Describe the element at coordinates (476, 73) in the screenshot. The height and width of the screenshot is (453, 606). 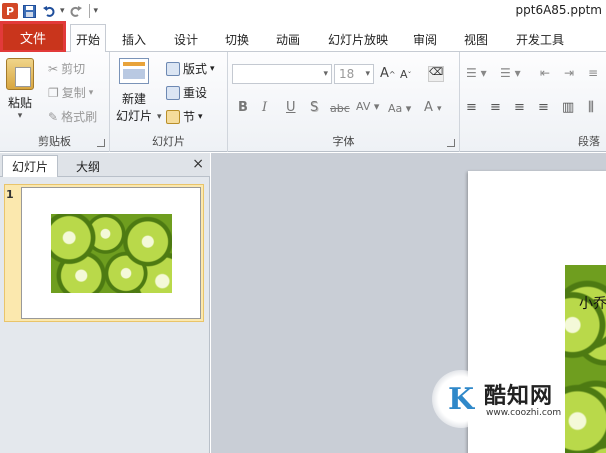
I see `bullets-icon: ☰ ▾` at that location.